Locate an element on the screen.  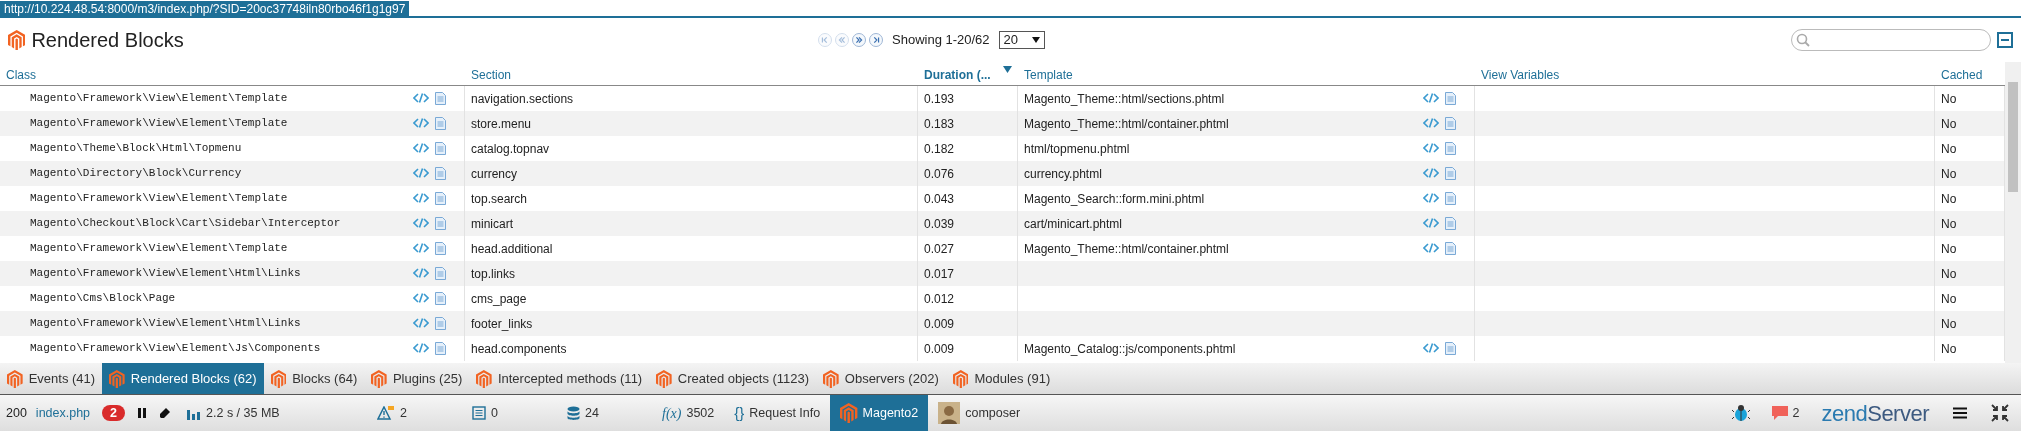
toolbar-tab: Magento2 is located at coordinates (879, 413).